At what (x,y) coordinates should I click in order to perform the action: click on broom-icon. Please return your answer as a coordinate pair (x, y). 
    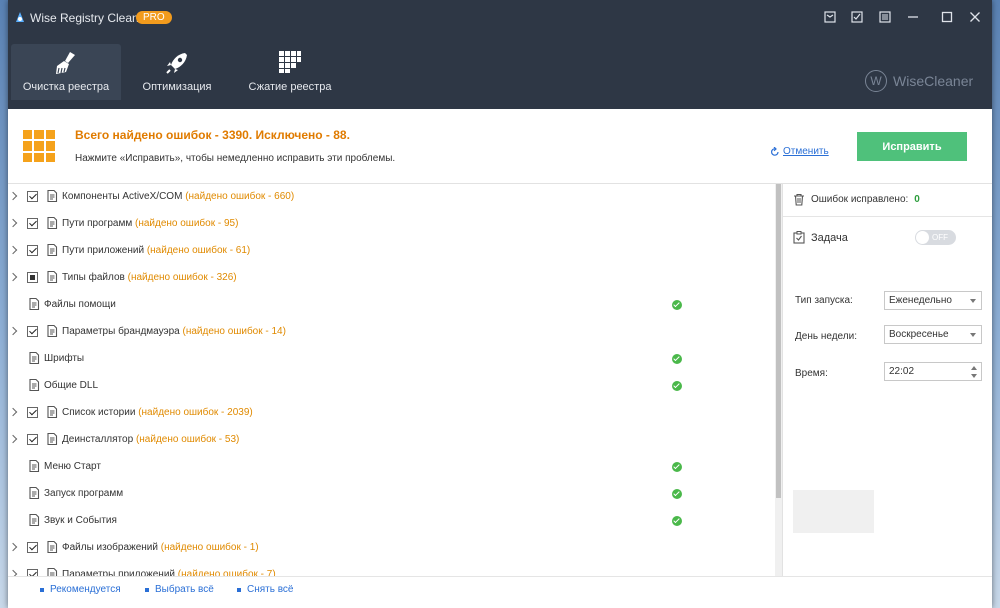
    Looking at the image, I should click on (65, 63).